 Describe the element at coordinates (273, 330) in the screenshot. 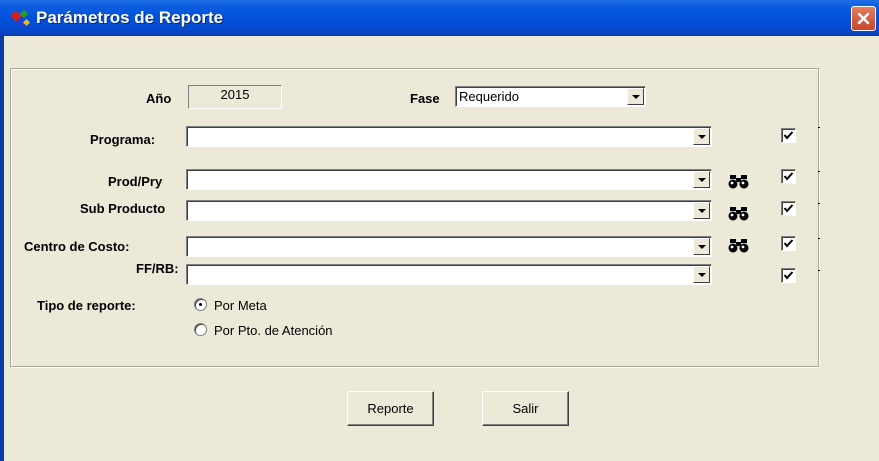

I see `radio-por-pto-atencion-label: Por Pto. de Atención` at that location.